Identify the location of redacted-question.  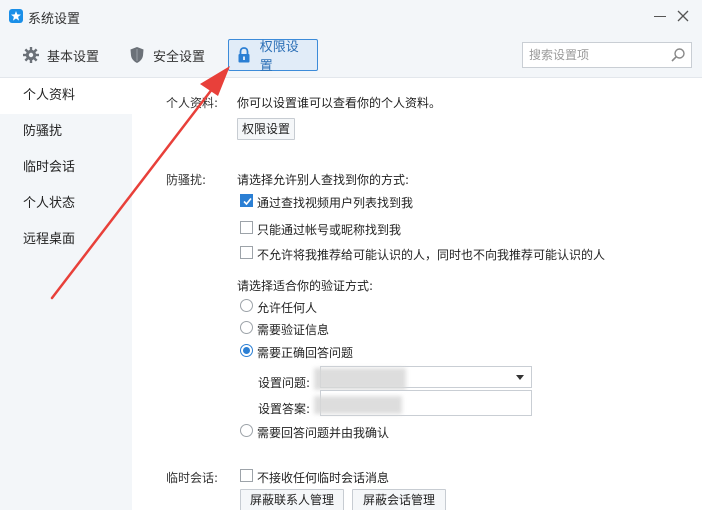
(360, 379).